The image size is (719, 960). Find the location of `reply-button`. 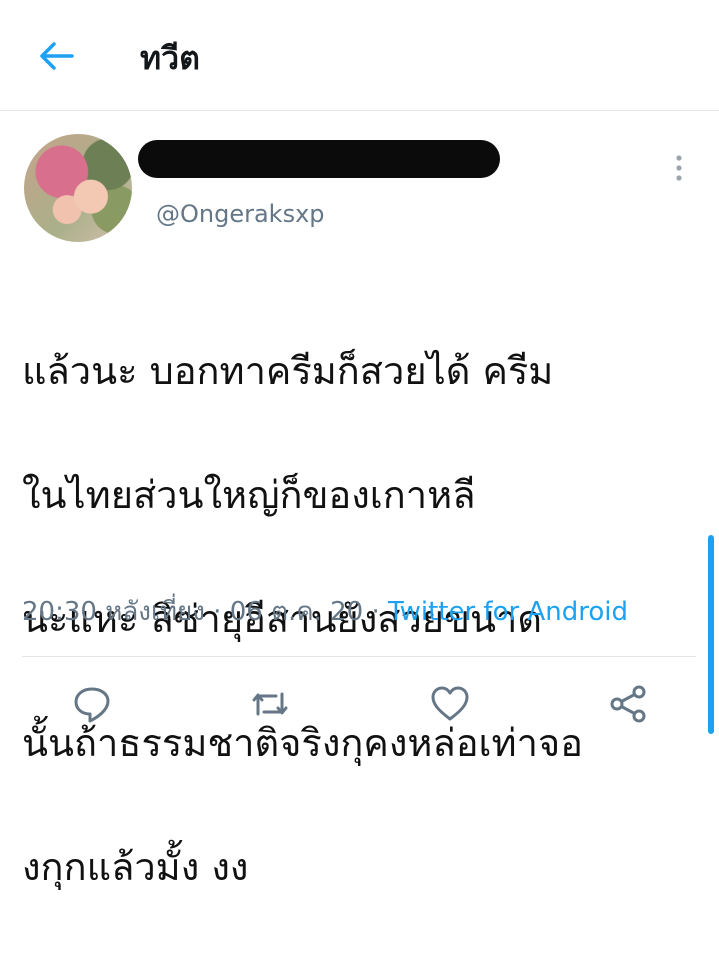

reply-button is located at coordinates (92, 704).